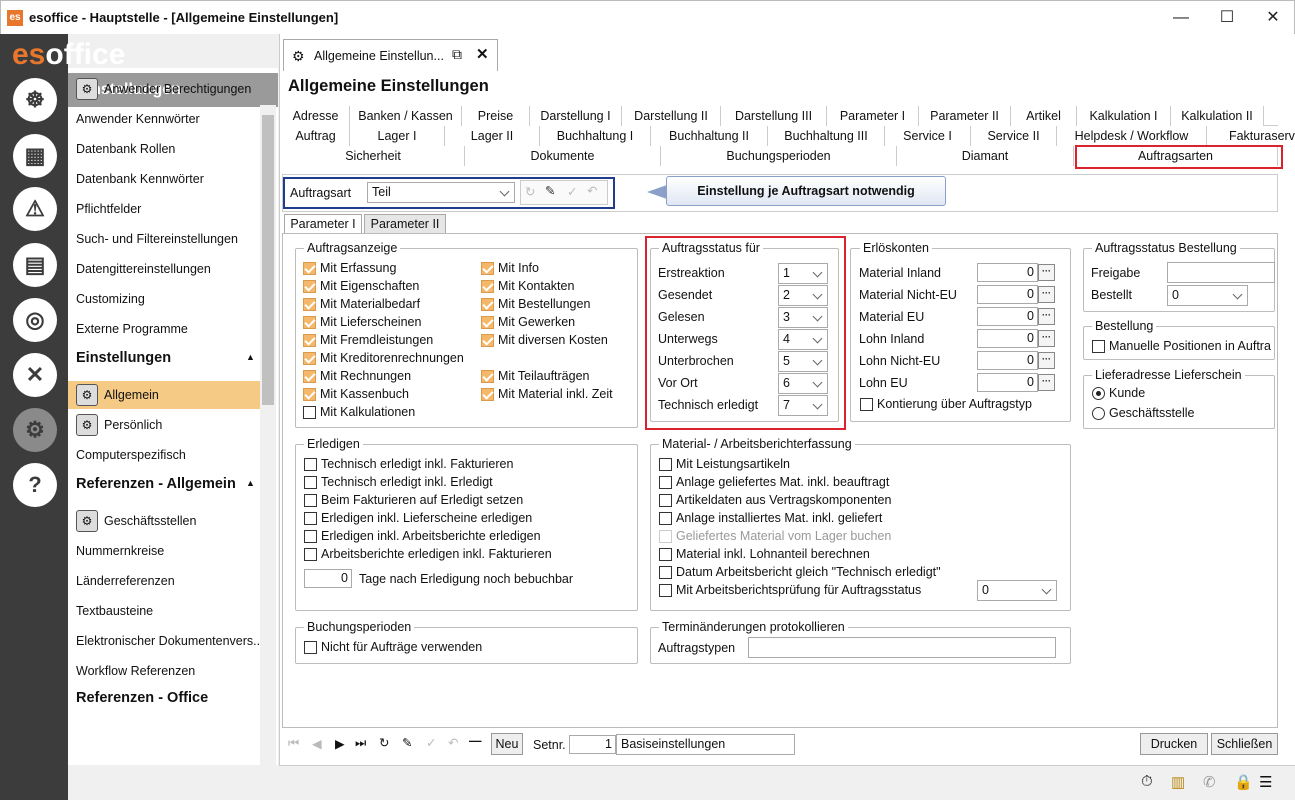 This screenshot has height=800, width=1295. I want to click on tab-darstellung-i: Darstellung I, so click(576, 116).